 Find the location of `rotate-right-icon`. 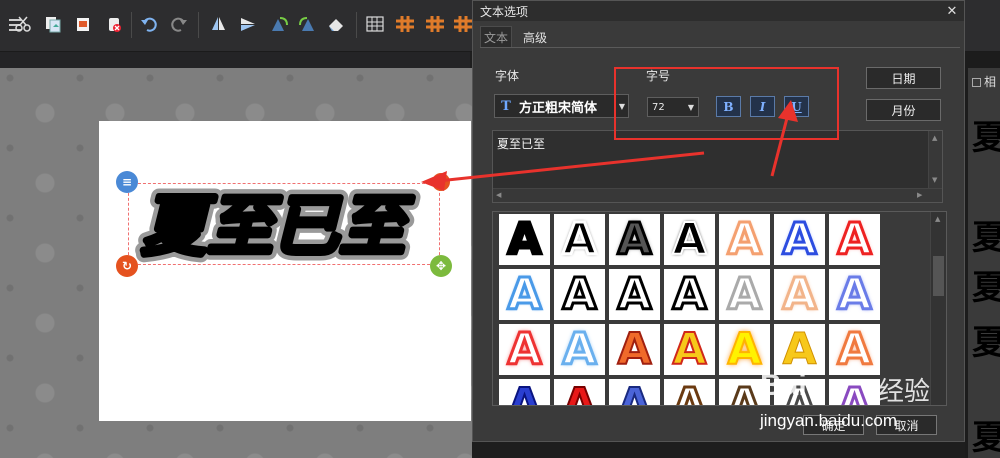

rotate-right-icon is located at coordinates (308, 24).